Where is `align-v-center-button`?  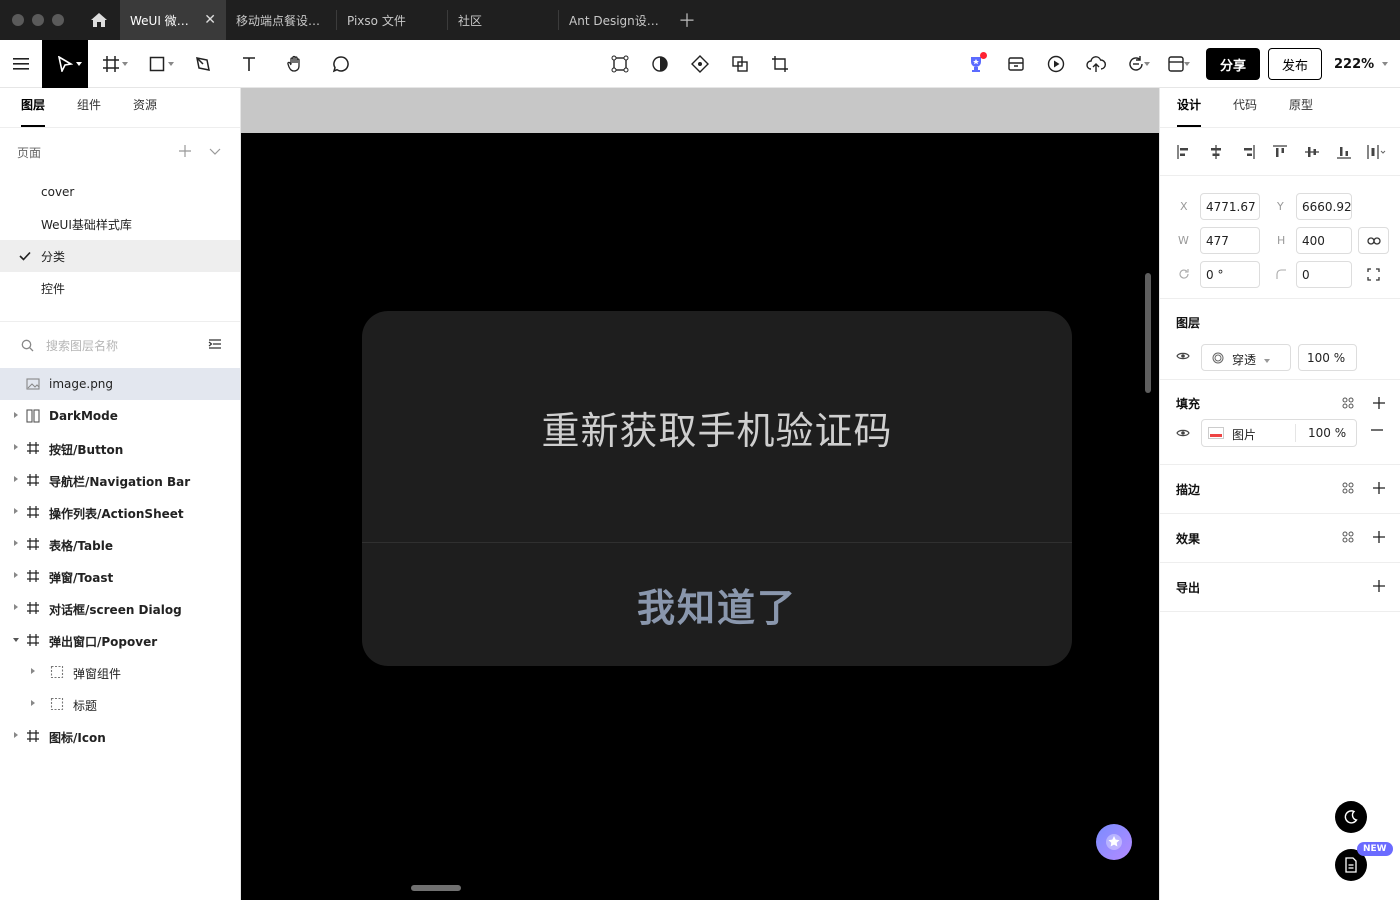
align-v-center-button is located at coordinates (1312, 152).